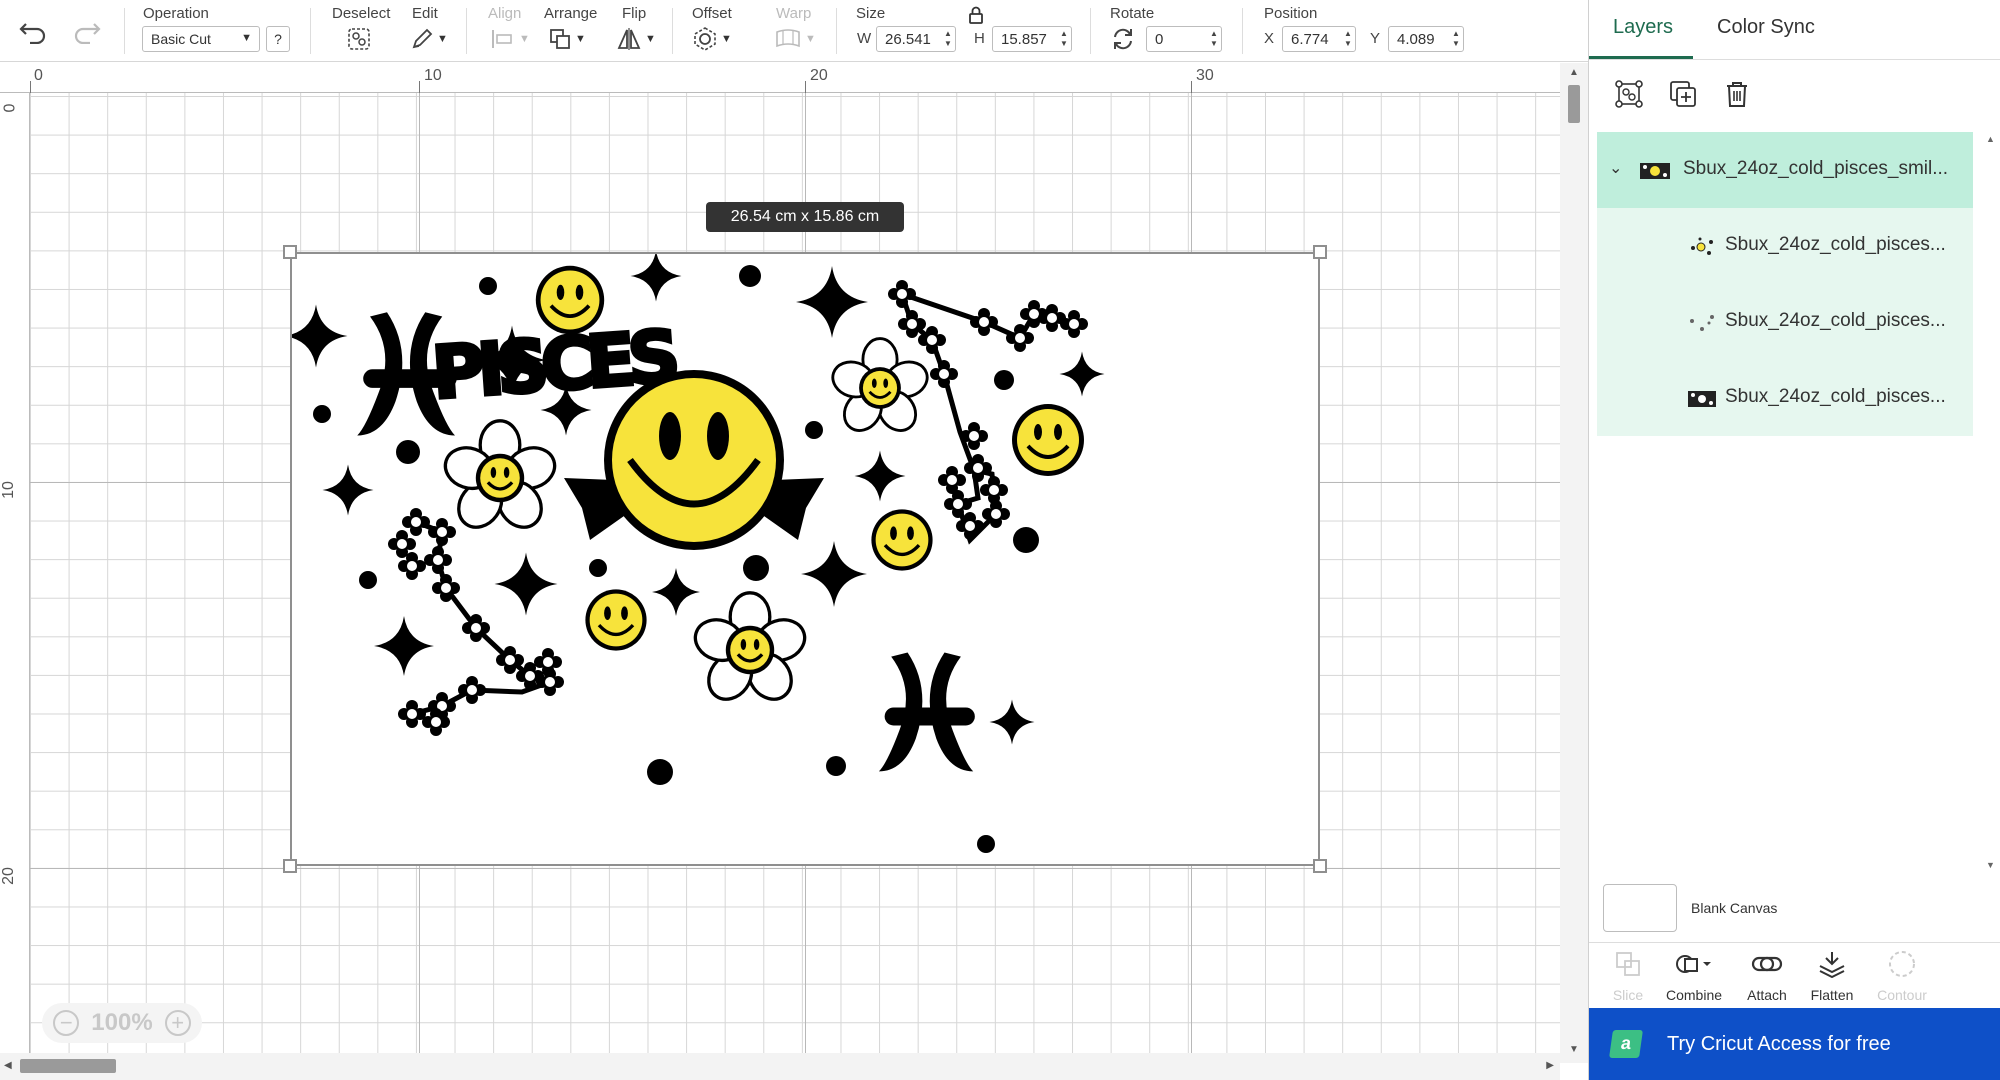  Describe the element at coordinates (181, 39) in the screenshot. I see `operation-value: Basic Cut` at that location.